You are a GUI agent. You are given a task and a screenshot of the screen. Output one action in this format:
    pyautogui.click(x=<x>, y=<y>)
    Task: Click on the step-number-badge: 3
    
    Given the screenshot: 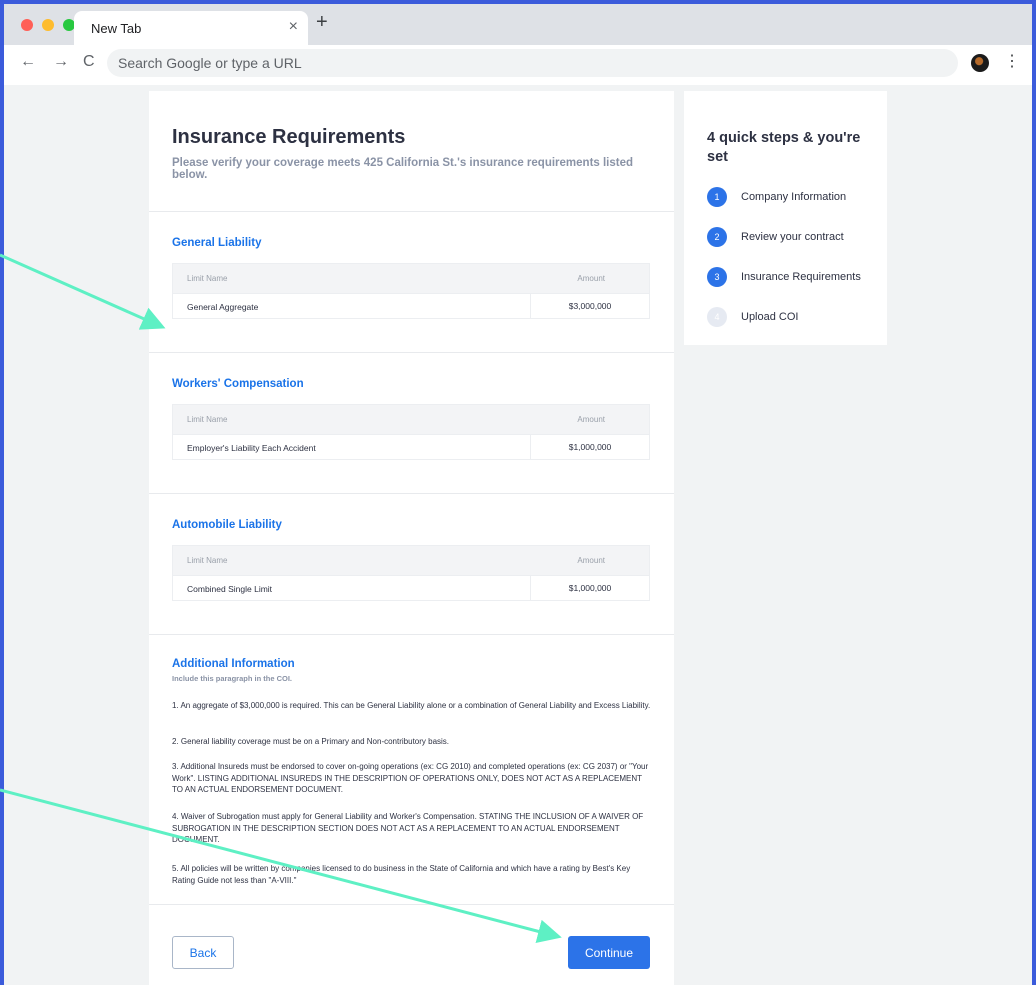 What is the action you would take?
    pyautogui.click(x=717, y=277)
    